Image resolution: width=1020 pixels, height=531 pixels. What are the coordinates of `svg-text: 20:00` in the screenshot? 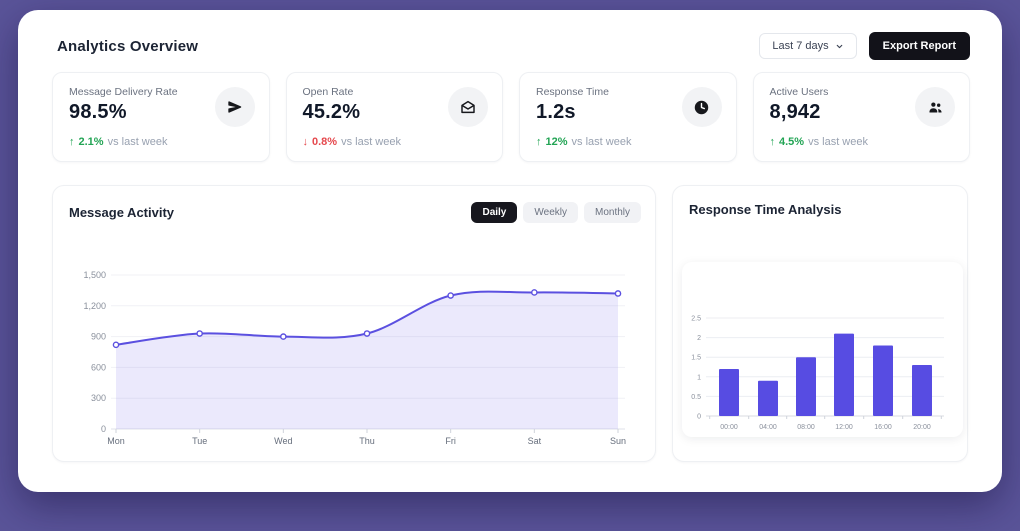 It's located at (922, 427).